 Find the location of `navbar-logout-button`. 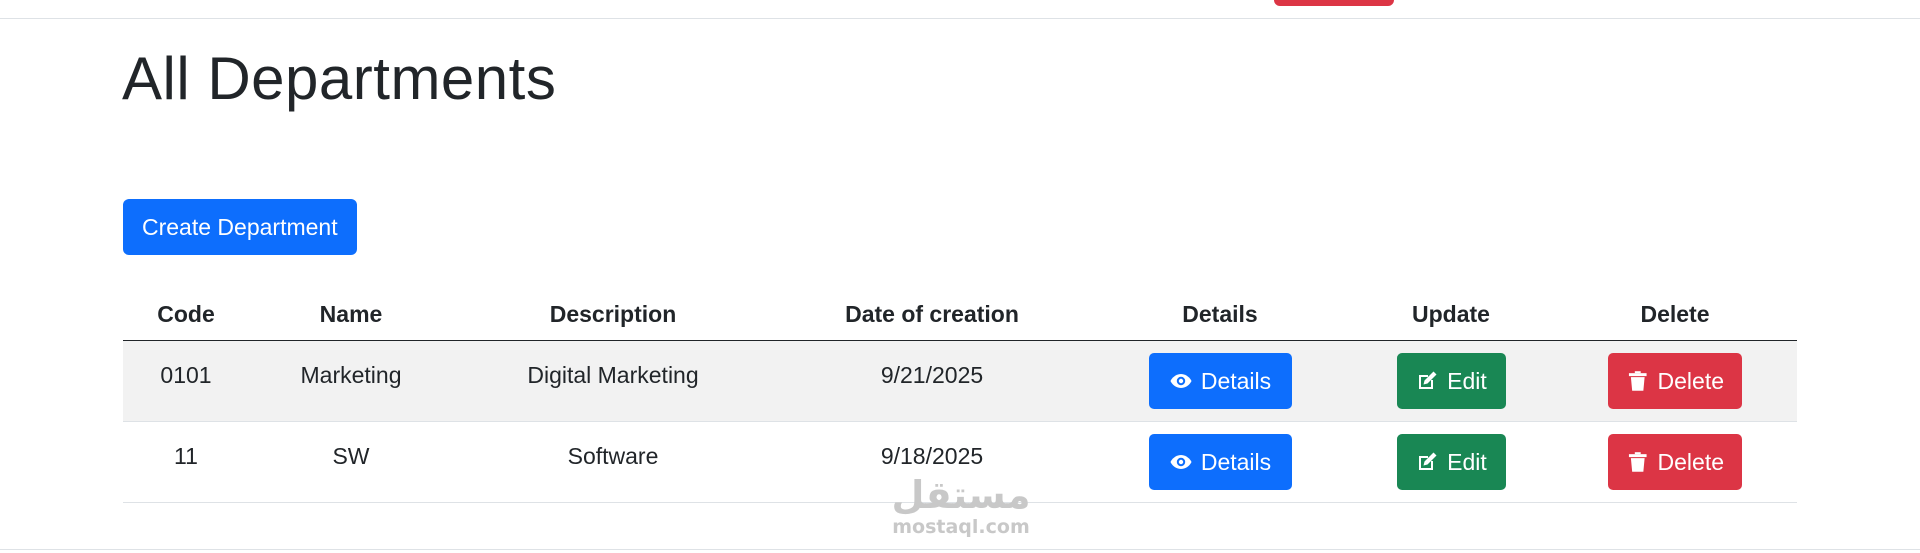

navbar-logout-button is located at coordinates (1334, 3).